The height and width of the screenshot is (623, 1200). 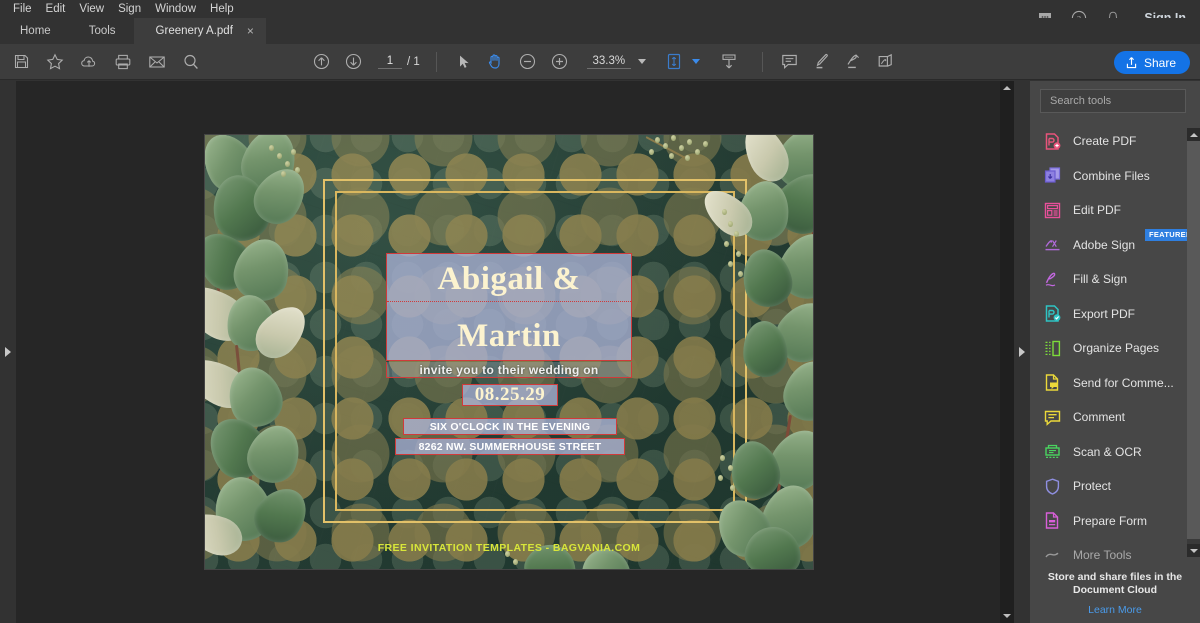 I want to click on panel-scroll-up-button, so click(x=1193, y=134).